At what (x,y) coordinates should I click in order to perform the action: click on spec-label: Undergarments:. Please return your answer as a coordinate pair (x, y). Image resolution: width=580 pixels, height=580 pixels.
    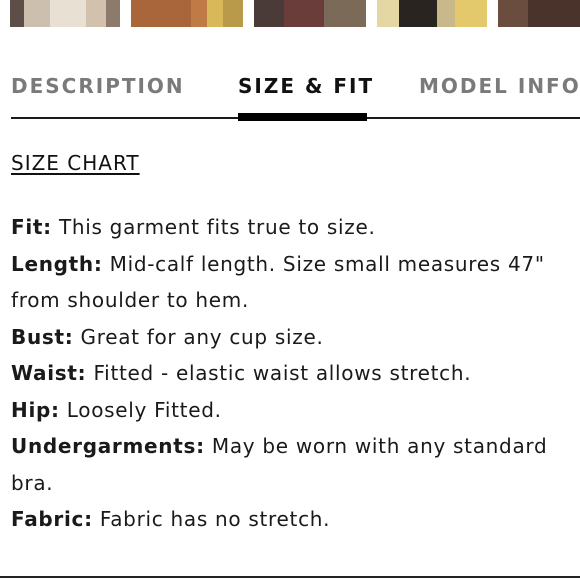
    Looking at the image, I should click on (108, 446).